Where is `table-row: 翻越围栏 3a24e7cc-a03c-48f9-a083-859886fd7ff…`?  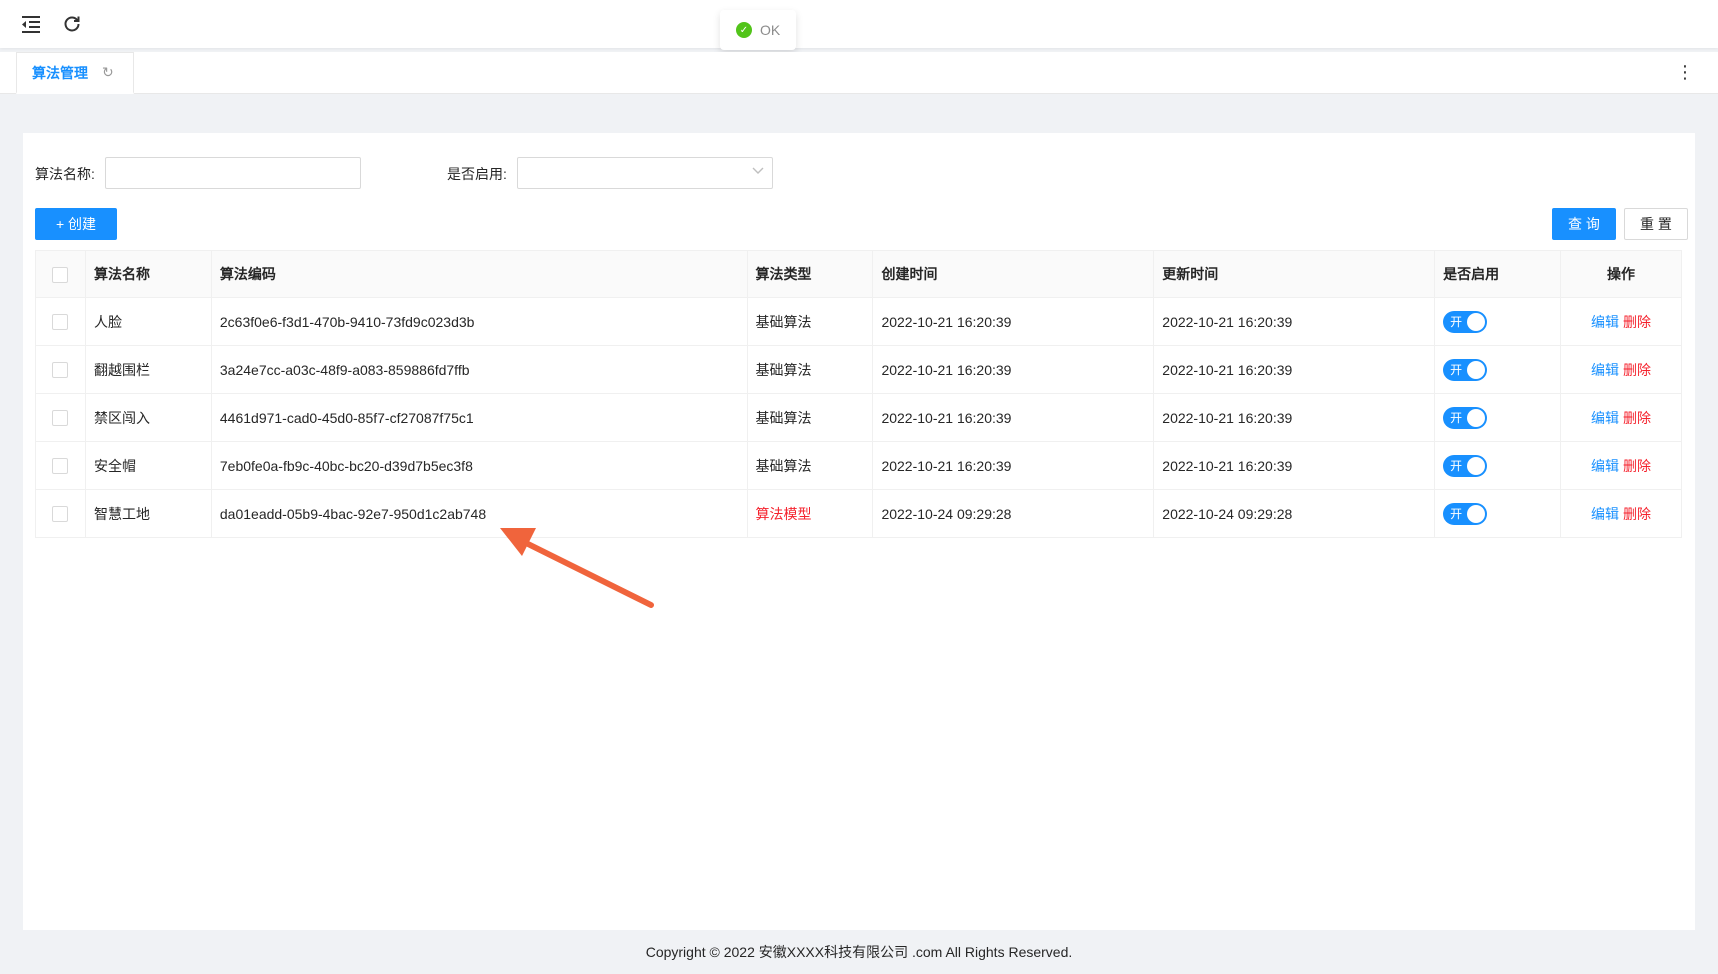
table-row: 翻越围栏 3a24e7cc-a03c-48f9-a083-859886fd7ff… is located at coordinates (858, 369).